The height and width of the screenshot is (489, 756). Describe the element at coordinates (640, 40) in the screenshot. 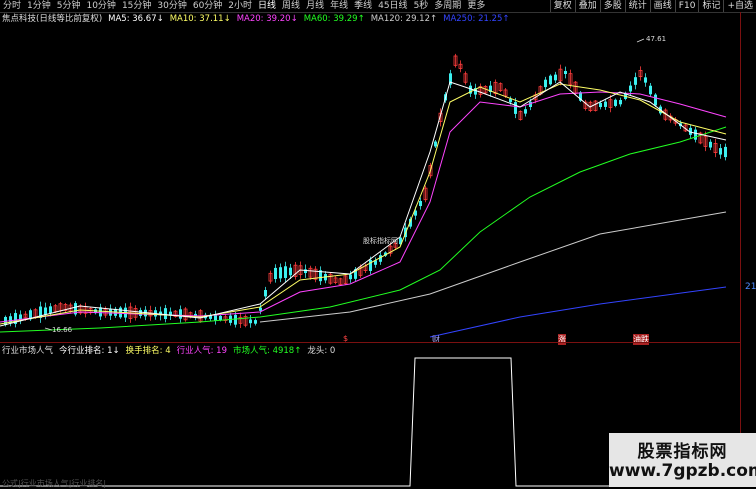

I see `high-marker` at that location.